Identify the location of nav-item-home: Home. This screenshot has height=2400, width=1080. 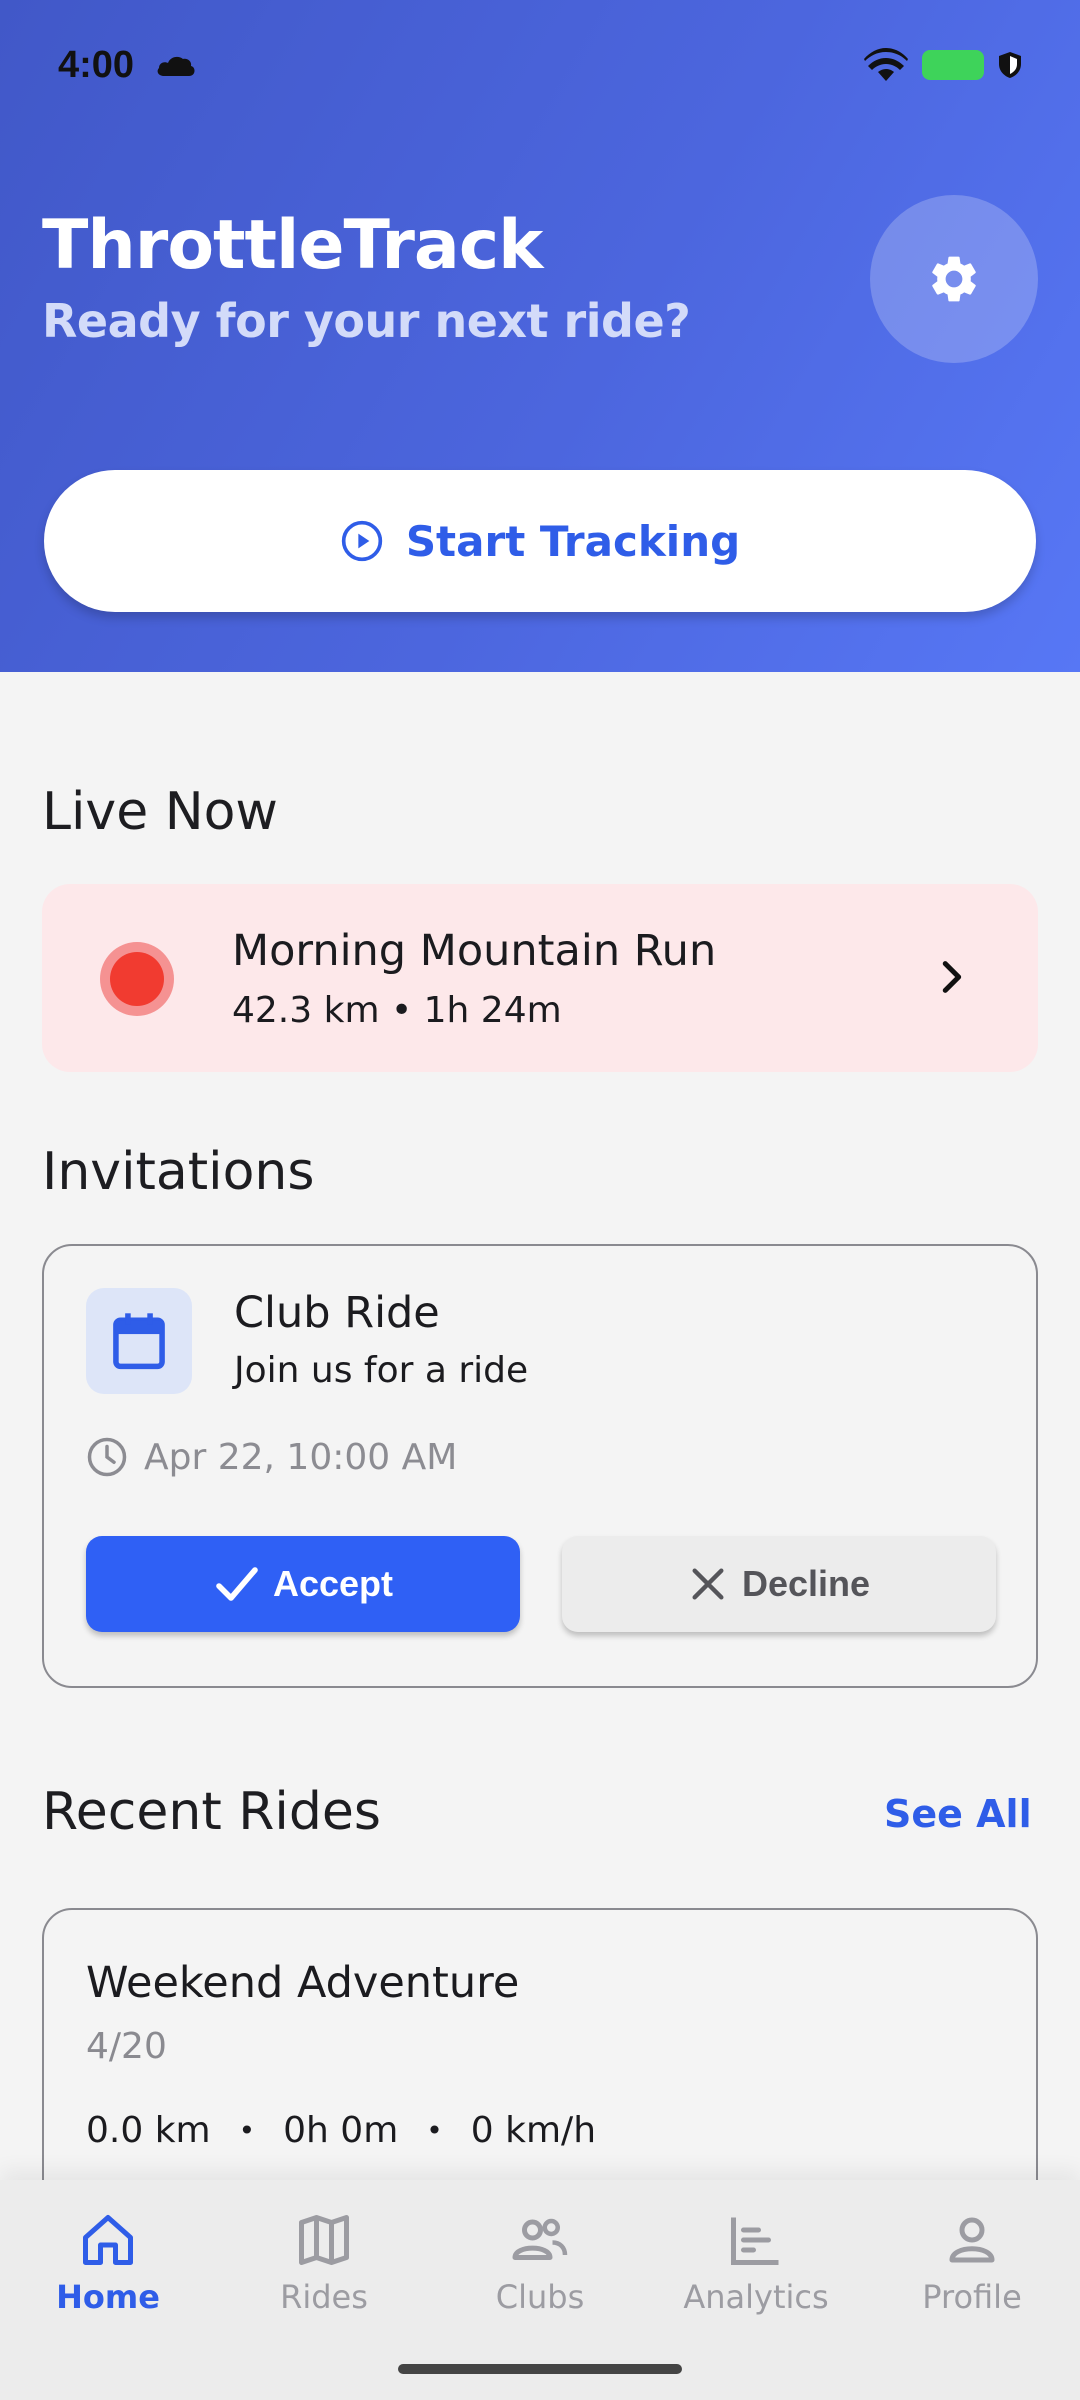
(108, 2263).